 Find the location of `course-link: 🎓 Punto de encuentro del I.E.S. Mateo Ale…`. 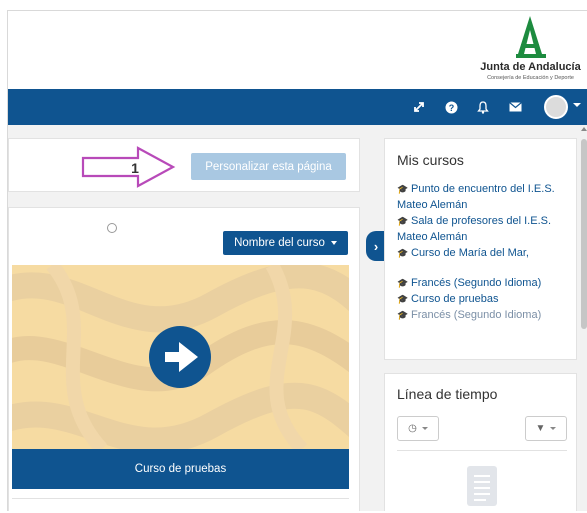

course-link: 🎓 Punto de encuentro del I.E.S. Mateo Ale… is located at coordinates (486, 197).